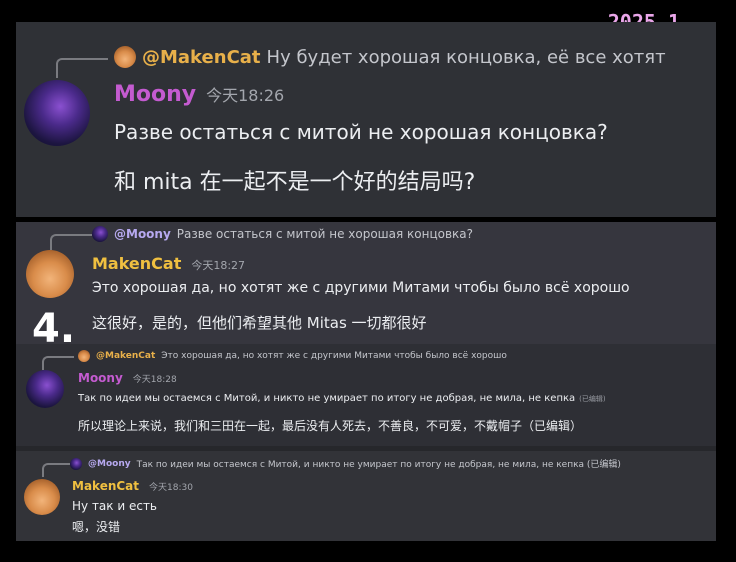  What do you see at coordinates (295, 182) in the screenshot?
I see `message-text-zh: 和 mita 在一起不是一个好的结局吗?` at bounding box center [295, 182].